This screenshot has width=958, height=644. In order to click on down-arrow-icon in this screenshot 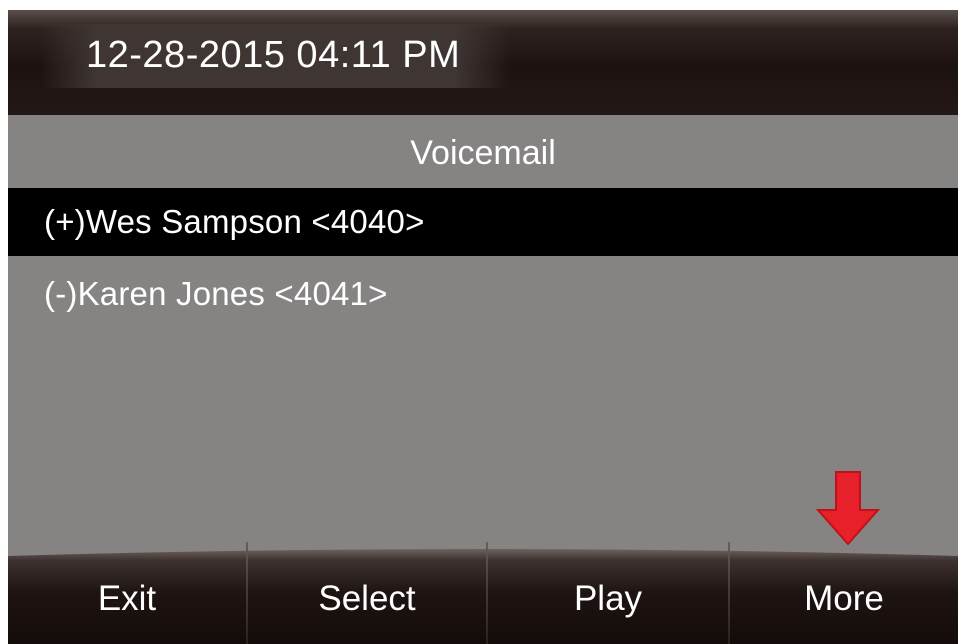, I will do `click(848, 508)`.